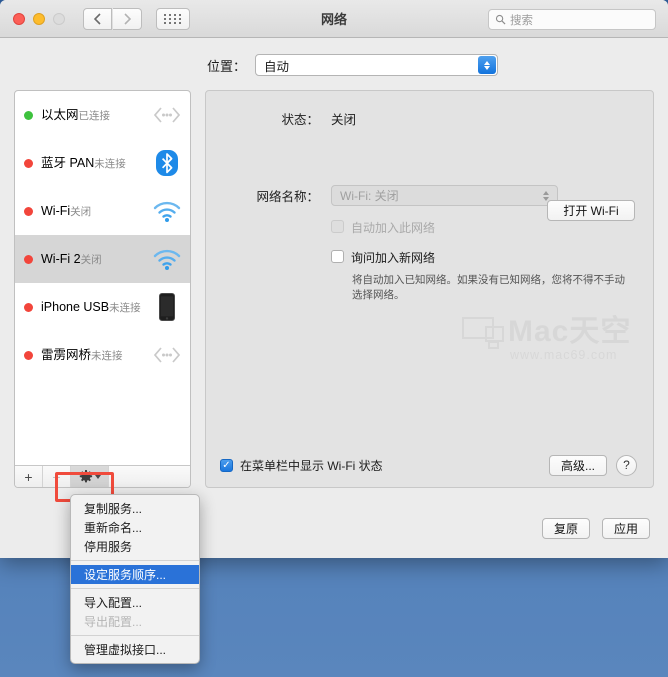 This screenshot has height=677, width=668. I want to click on navigation-buttons, so click(112, 18).